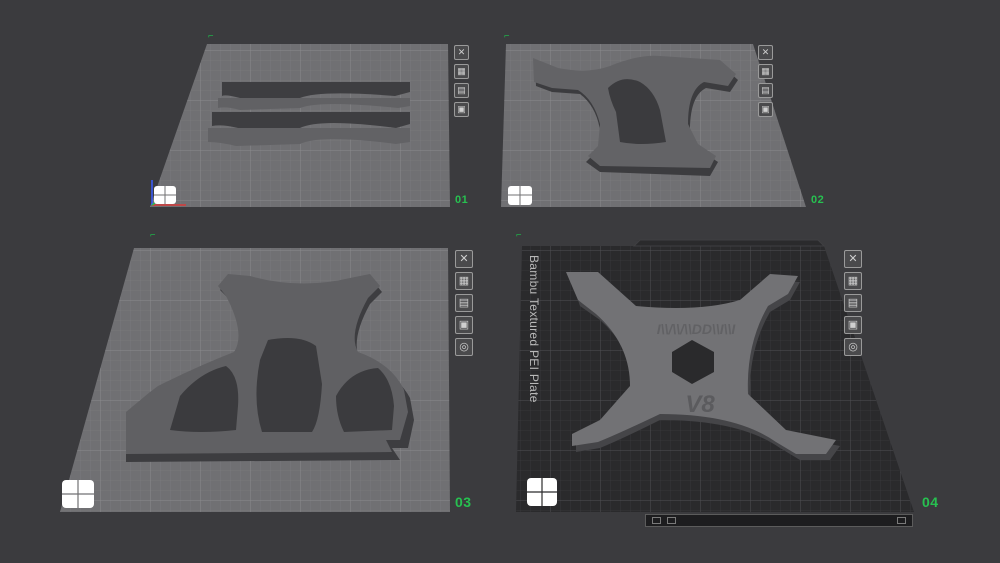  I want to click on svg-text: I\\/\\/\\DD\\I\\I, so click(697, 329).